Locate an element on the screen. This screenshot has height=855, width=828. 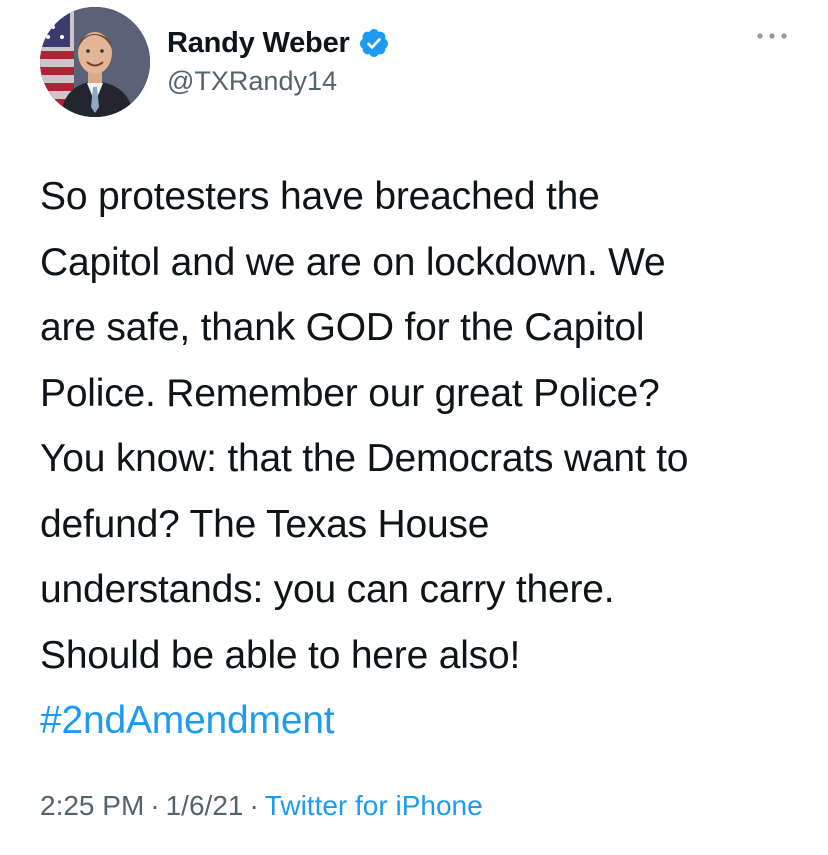
tweet-text-line: So protesters have breached the is located at coordinates (320, 196).